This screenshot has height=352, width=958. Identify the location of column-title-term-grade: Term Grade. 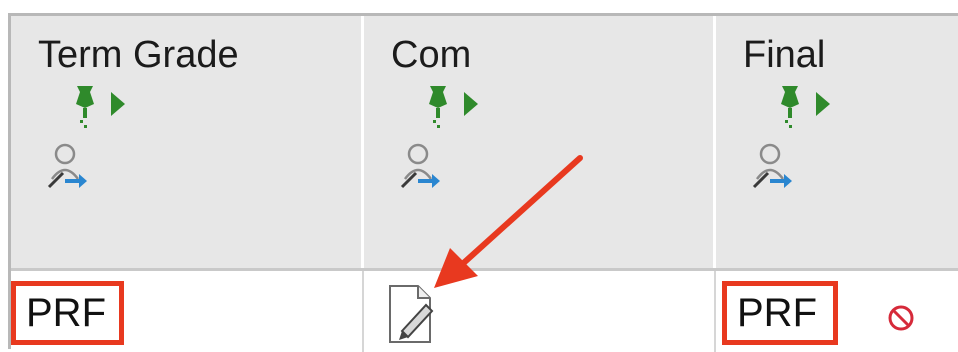
(138, 55).